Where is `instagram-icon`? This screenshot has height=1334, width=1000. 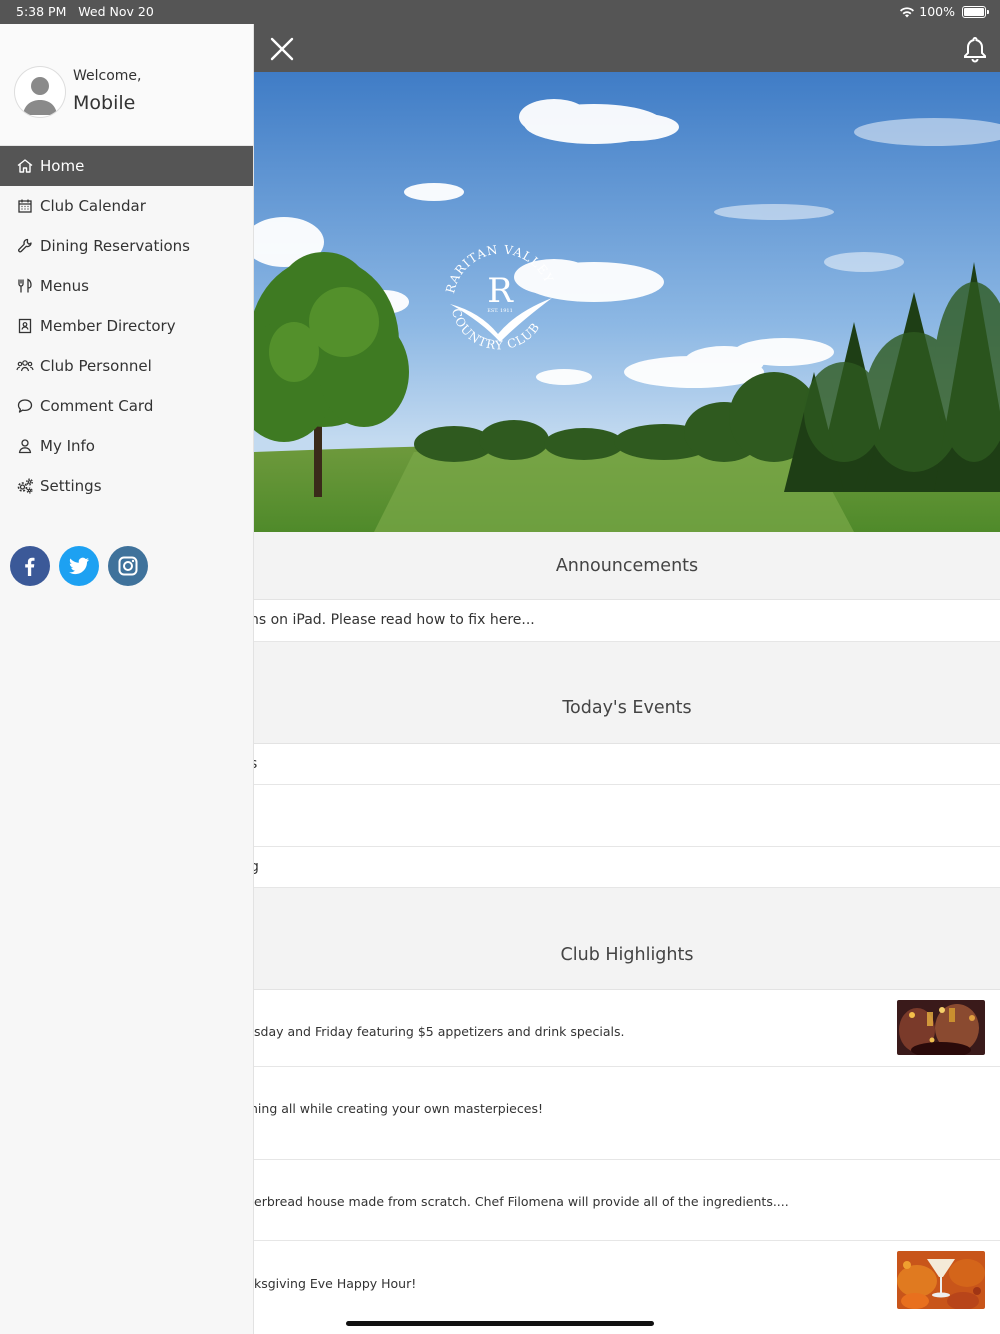 instagram-icon is located at coordinates (128, 566).